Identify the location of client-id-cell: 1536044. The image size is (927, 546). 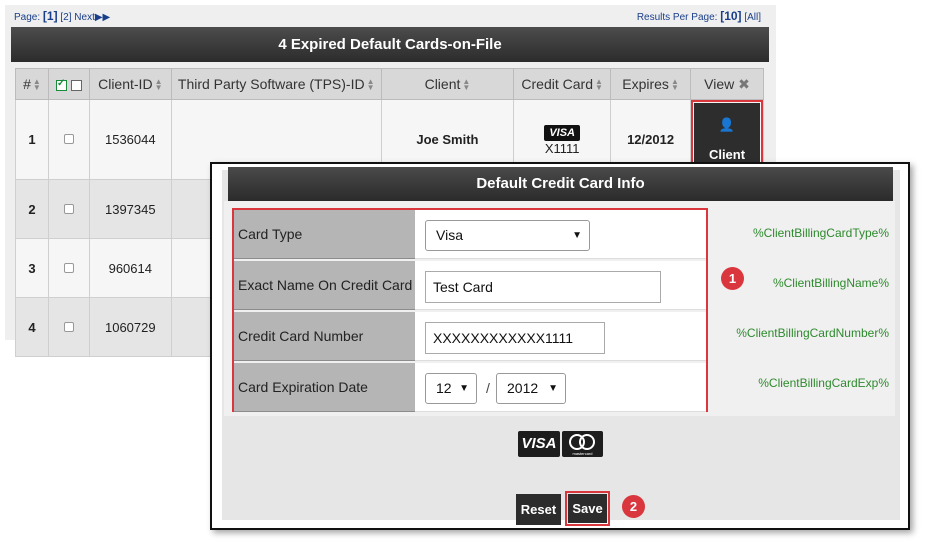
(130, 139).